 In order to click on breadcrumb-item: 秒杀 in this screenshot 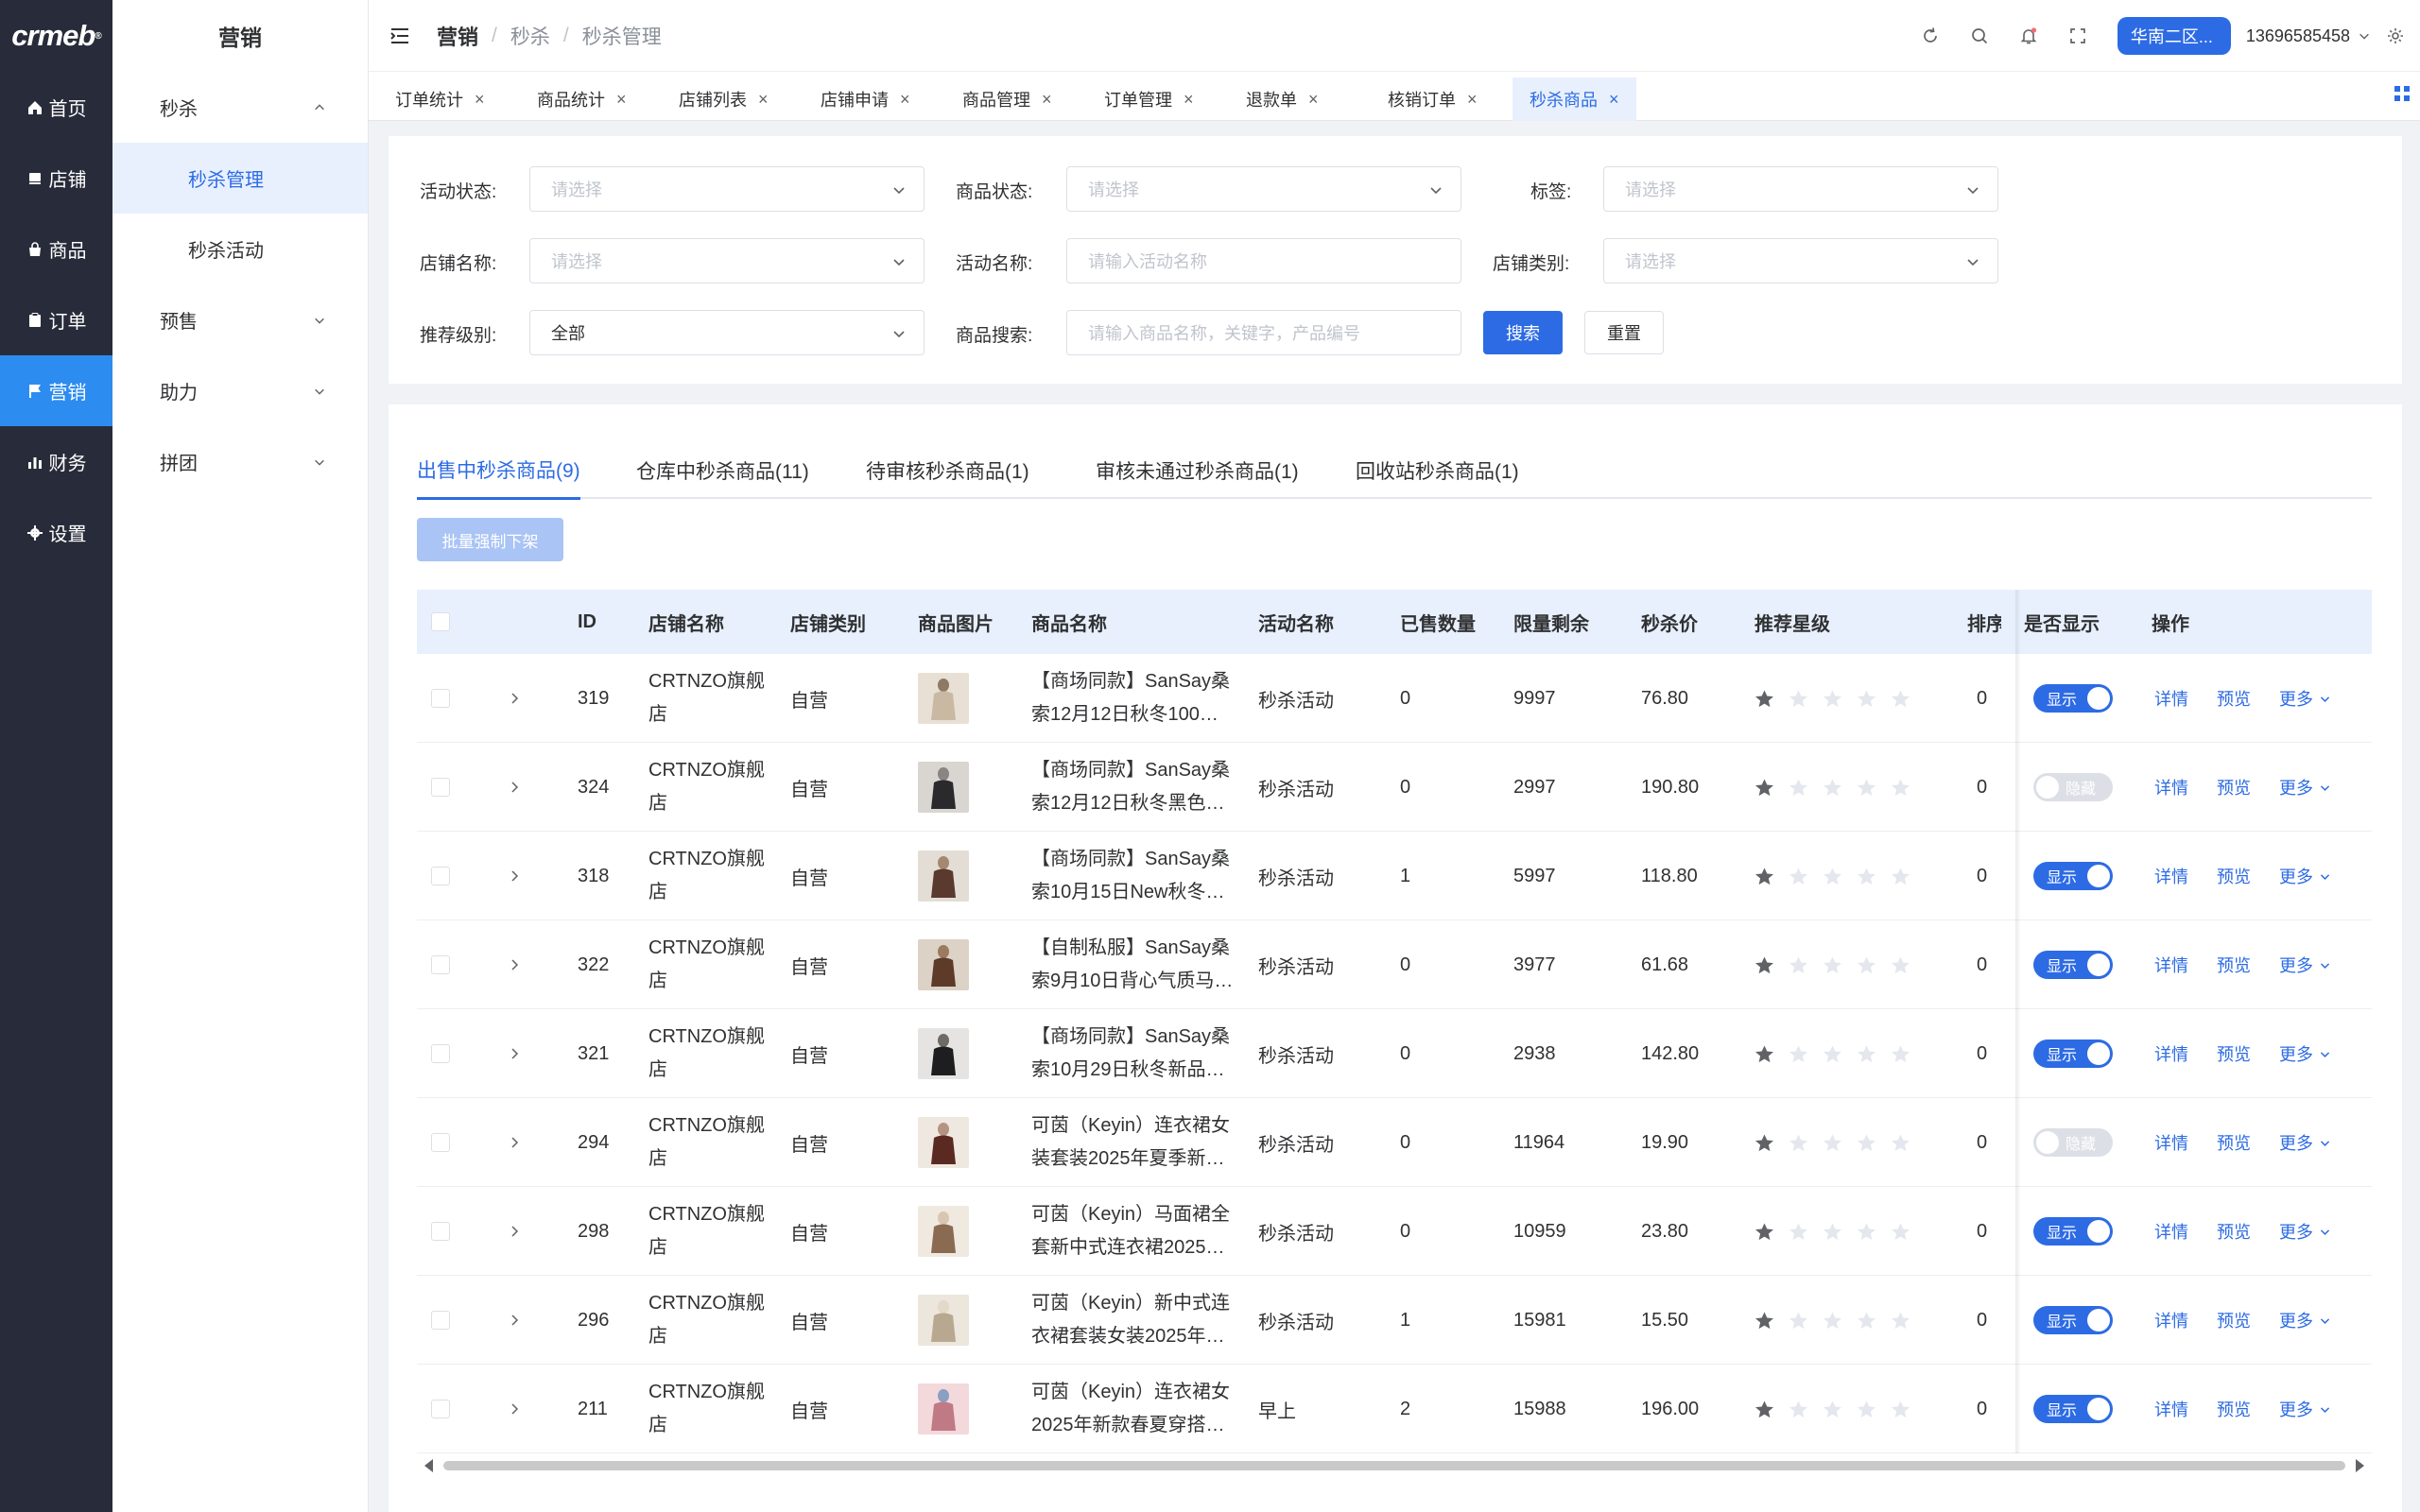, I will do `click(530, 36)`.